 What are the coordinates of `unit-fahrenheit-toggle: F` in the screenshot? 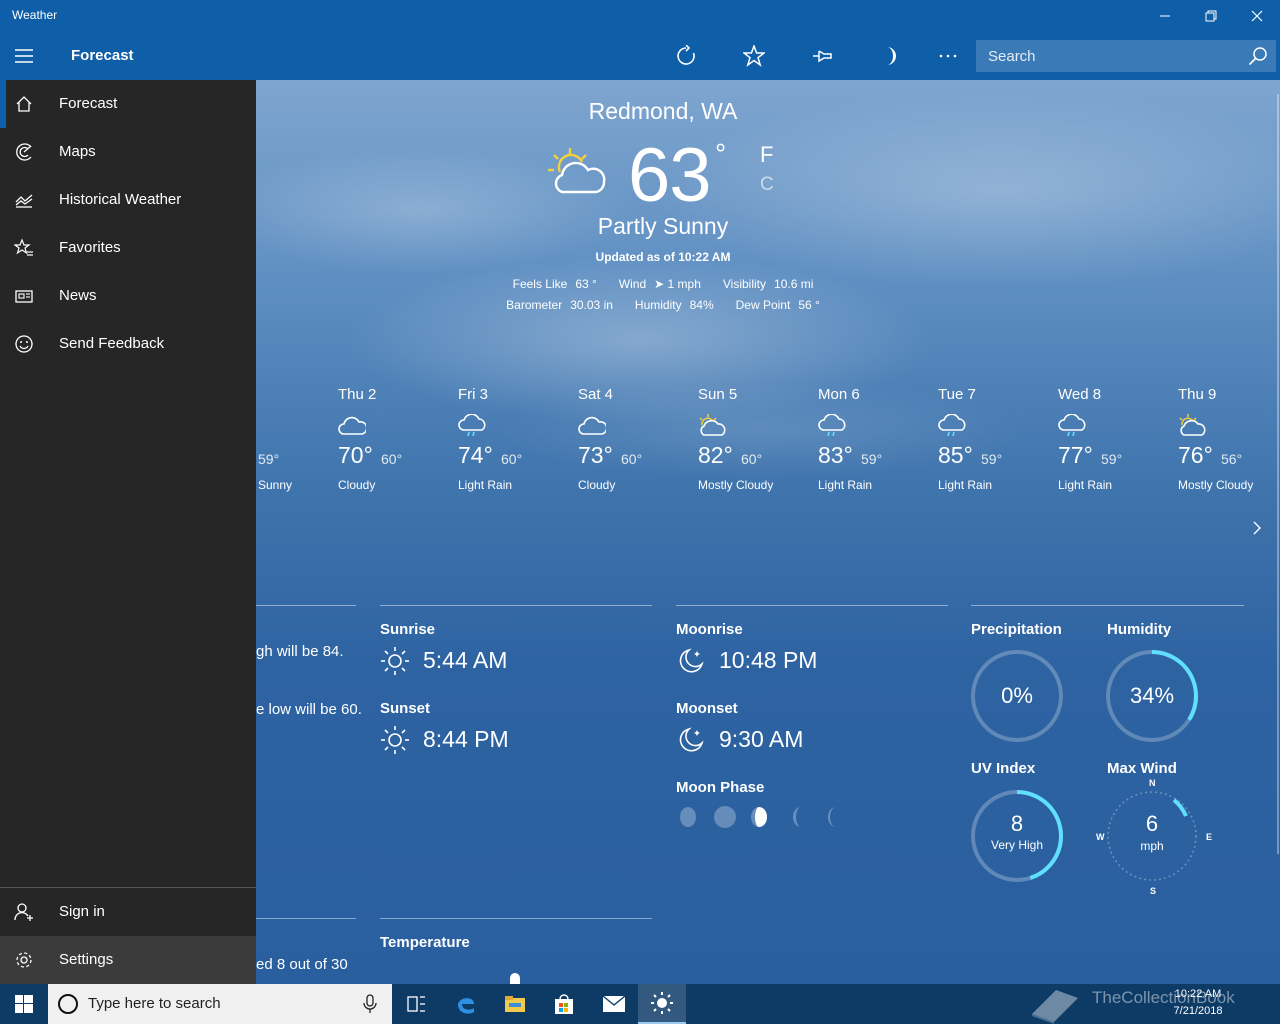 It's located at (766, 155).